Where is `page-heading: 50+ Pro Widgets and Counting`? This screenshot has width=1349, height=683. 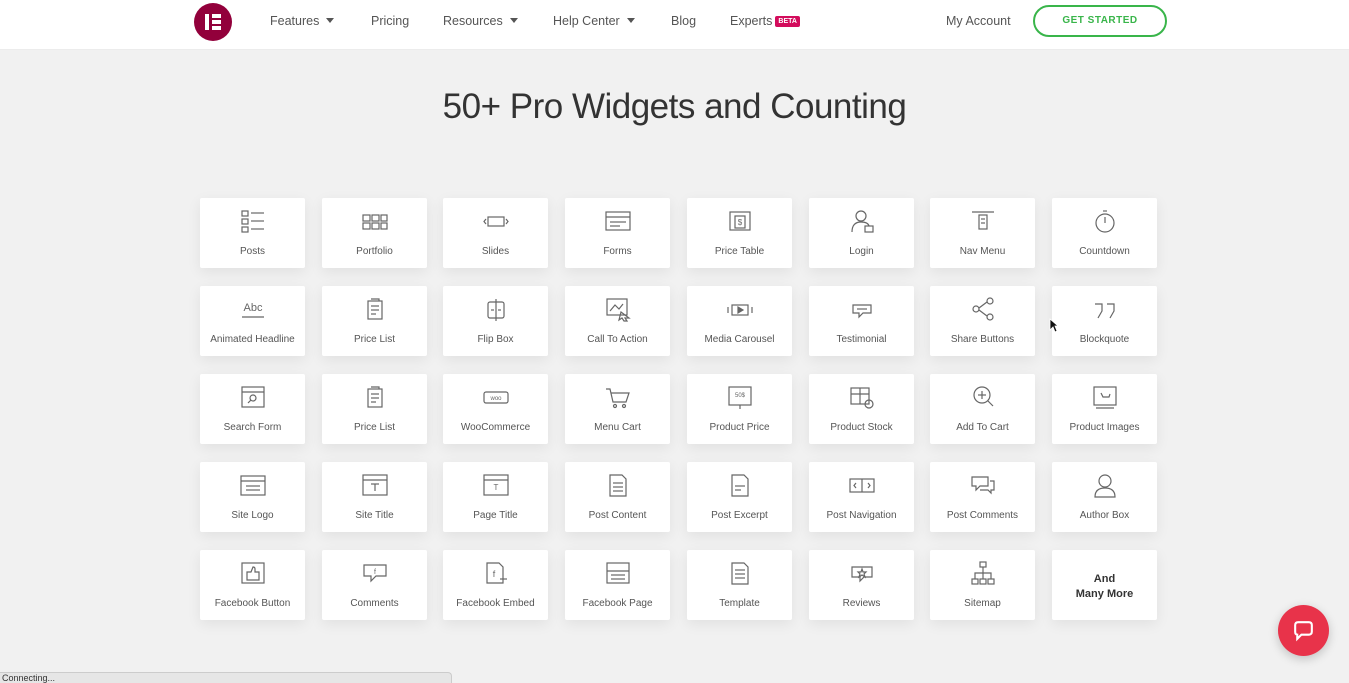 page-heading: 50+ Pro Widgets and Counting is located at coordinates (674, 106).